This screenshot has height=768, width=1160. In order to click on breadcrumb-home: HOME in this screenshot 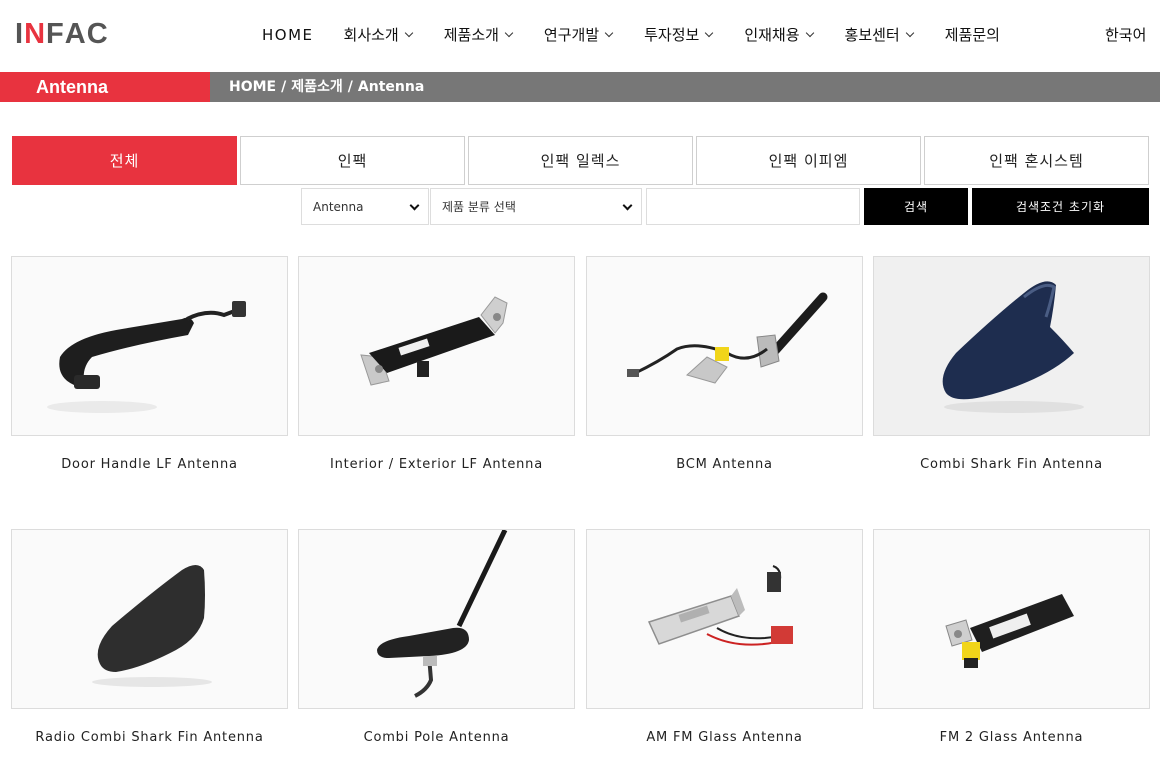, I will do `click(252, 87)`.